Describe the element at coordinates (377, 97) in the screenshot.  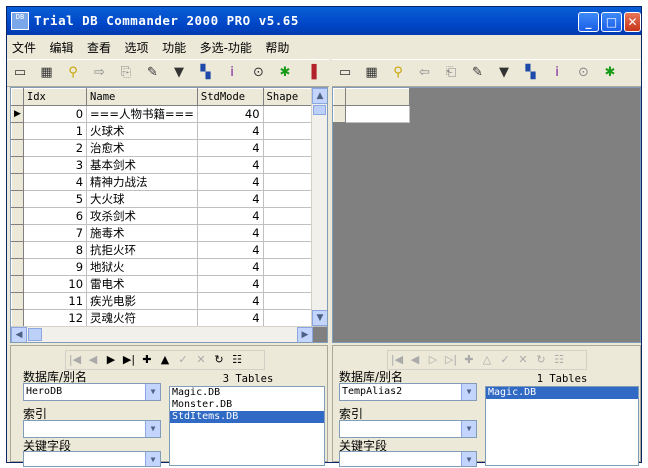
I see `column-header` at that location.